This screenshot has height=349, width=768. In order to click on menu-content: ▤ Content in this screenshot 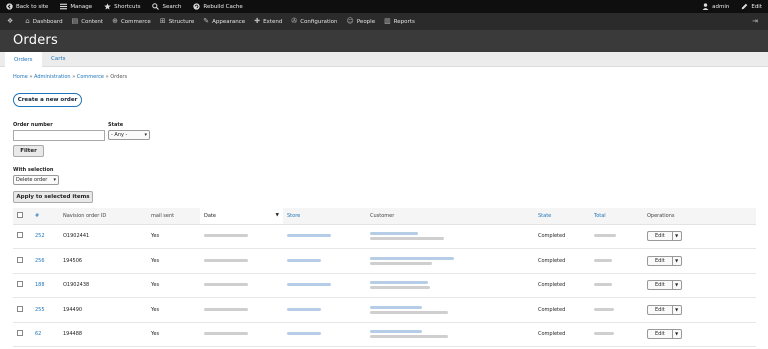, I will do `click(88, 21)`.